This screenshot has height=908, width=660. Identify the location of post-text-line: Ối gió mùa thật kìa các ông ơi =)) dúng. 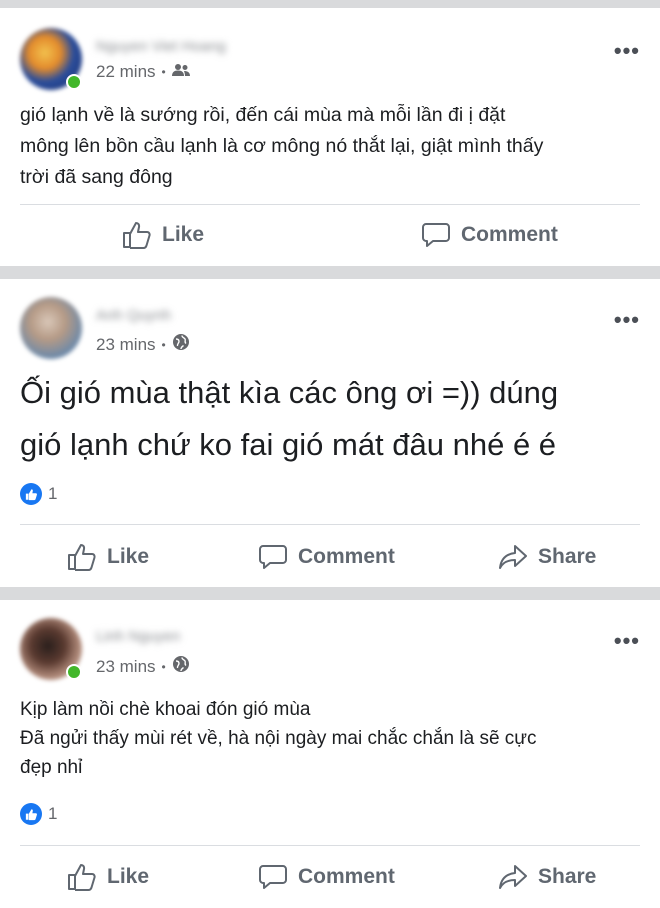
(289, 392).